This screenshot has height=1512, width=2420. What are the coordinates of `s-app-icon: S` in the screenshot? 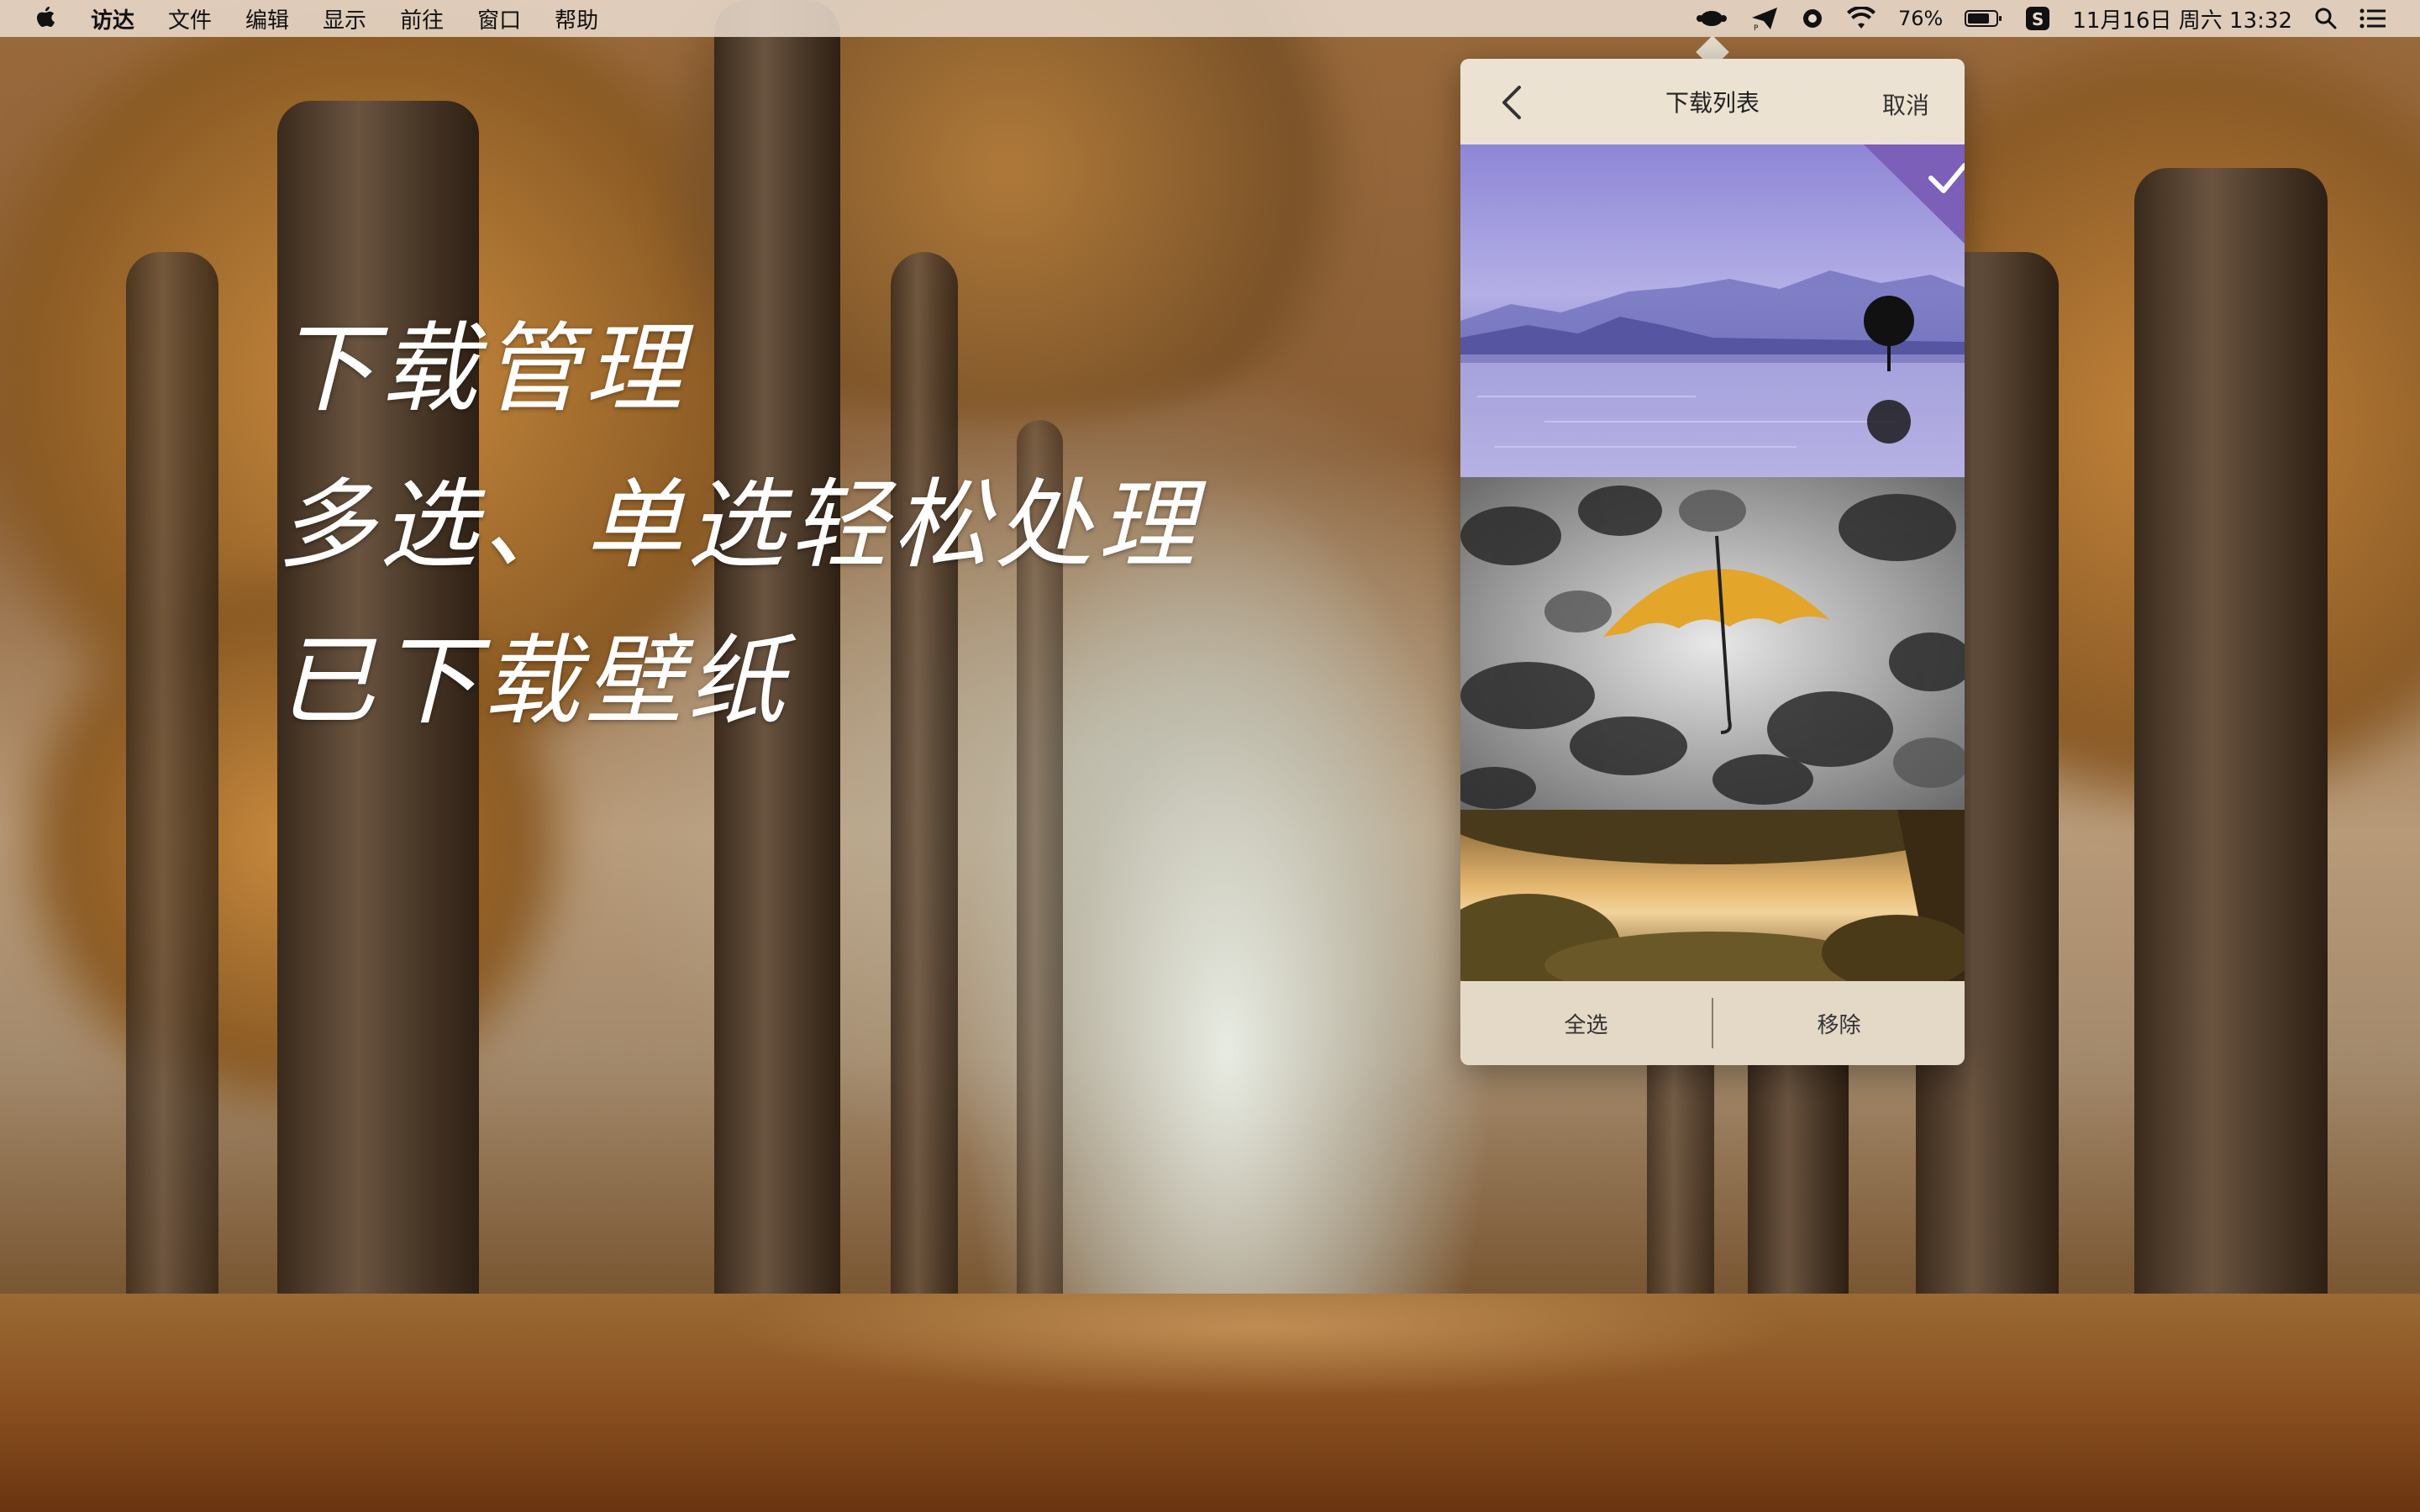 It's located at (2038, 18).